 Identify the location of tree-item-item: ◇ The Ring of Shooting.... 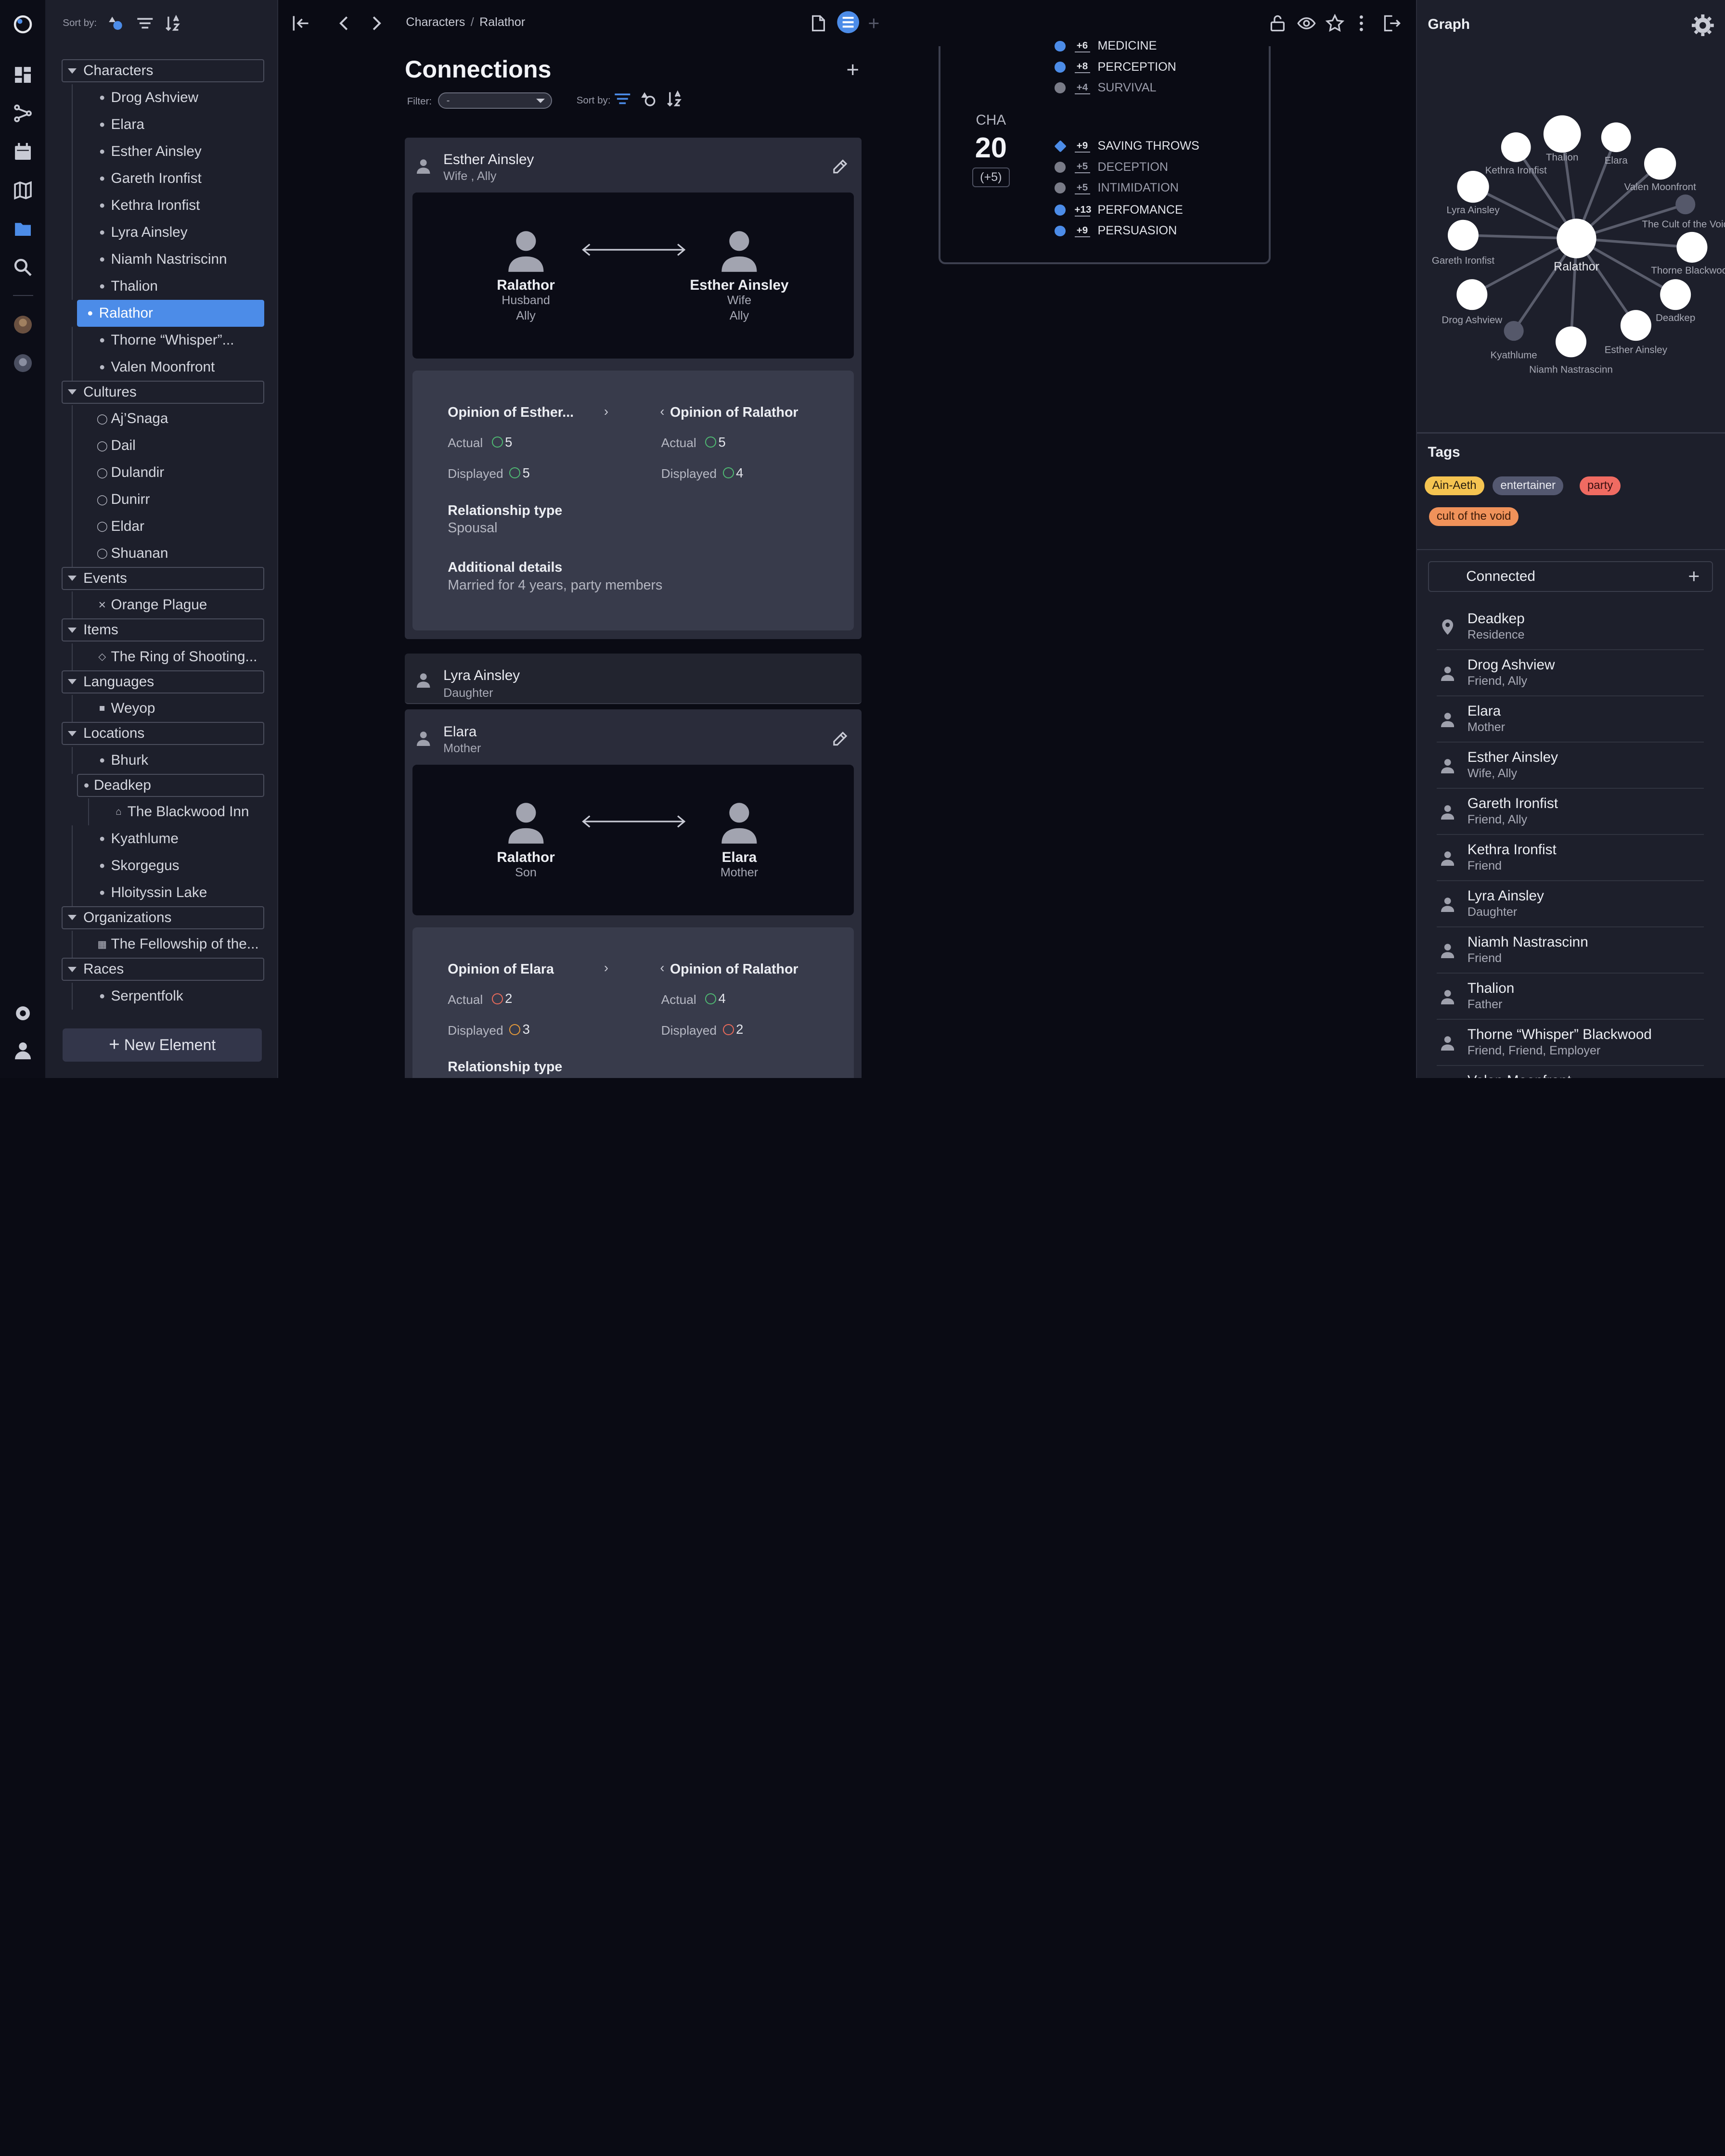
(167, 656).